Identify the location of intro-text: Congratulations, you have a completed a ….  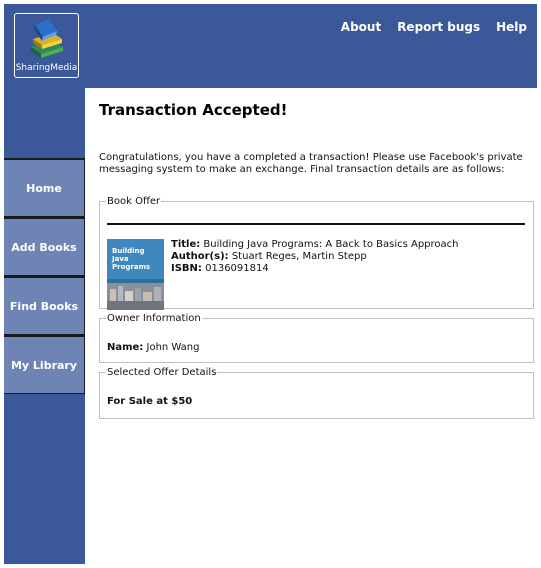
(311, 163).